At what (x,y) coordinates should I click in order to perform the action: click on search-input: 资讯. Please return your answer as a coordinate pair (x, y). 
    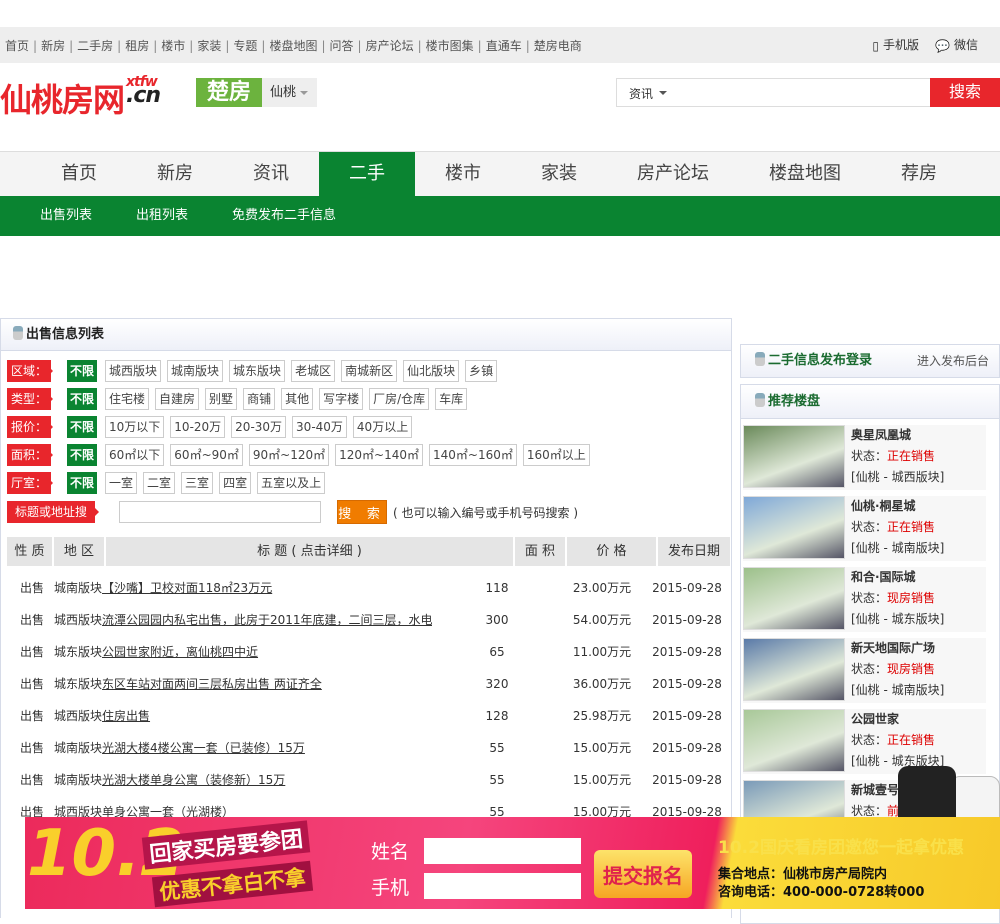
    Looking at the image, I should click on (773, 92).